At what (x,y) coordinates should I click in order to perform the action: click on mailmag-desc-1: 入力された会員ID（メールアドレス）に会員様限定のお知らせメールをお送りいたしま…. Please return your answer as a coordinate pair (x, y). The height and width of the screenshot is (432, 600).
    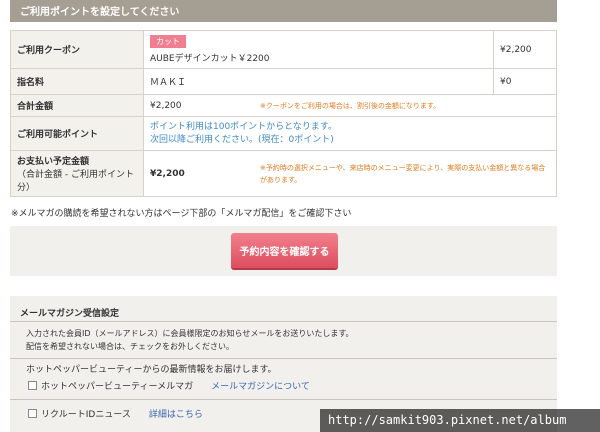
    Looking at the image, I should click on (190, 333).